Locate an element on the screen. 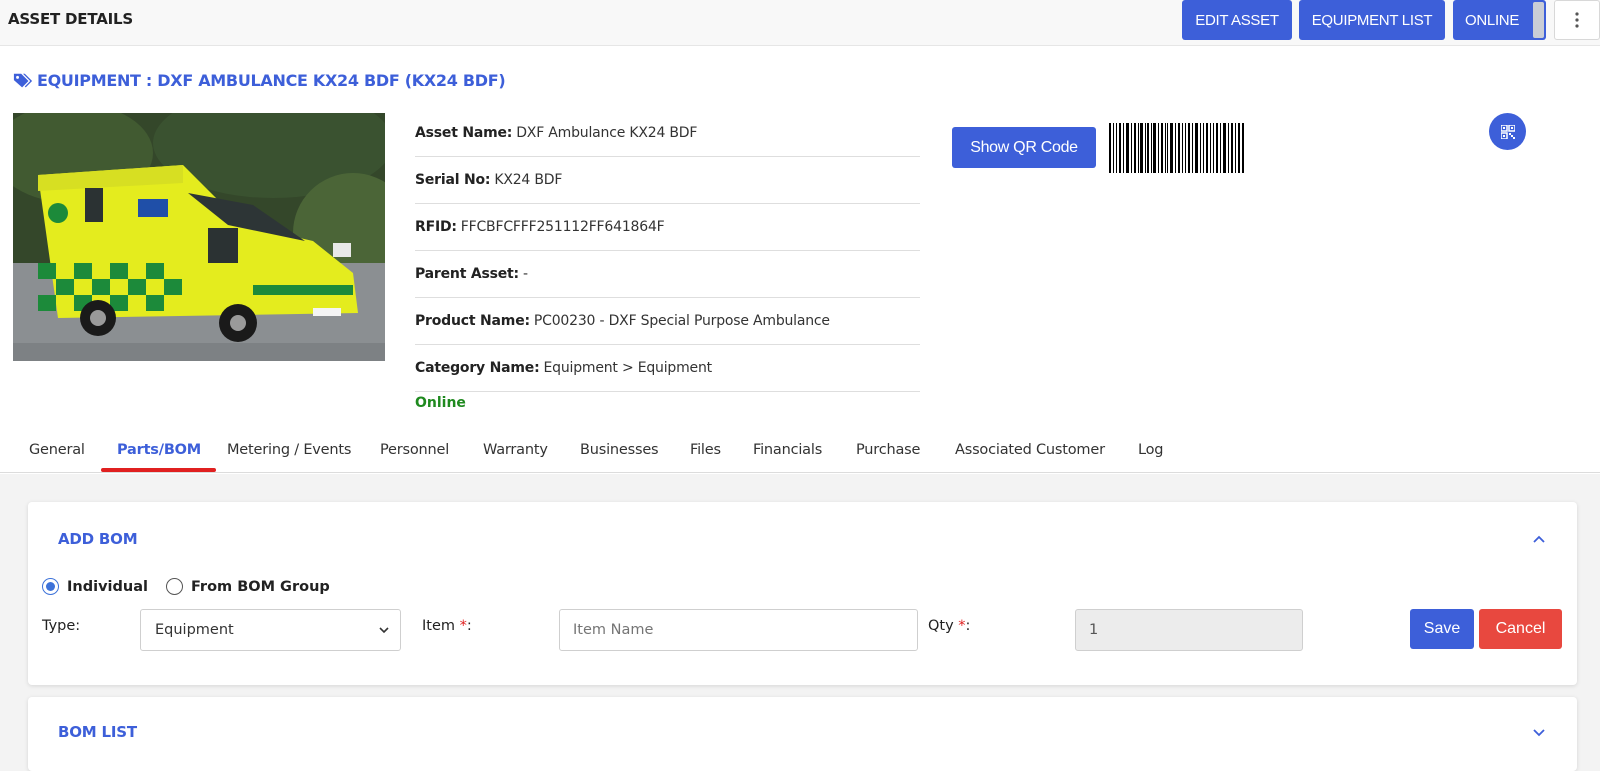  more-options-button is located at coordinates (1577, 20).